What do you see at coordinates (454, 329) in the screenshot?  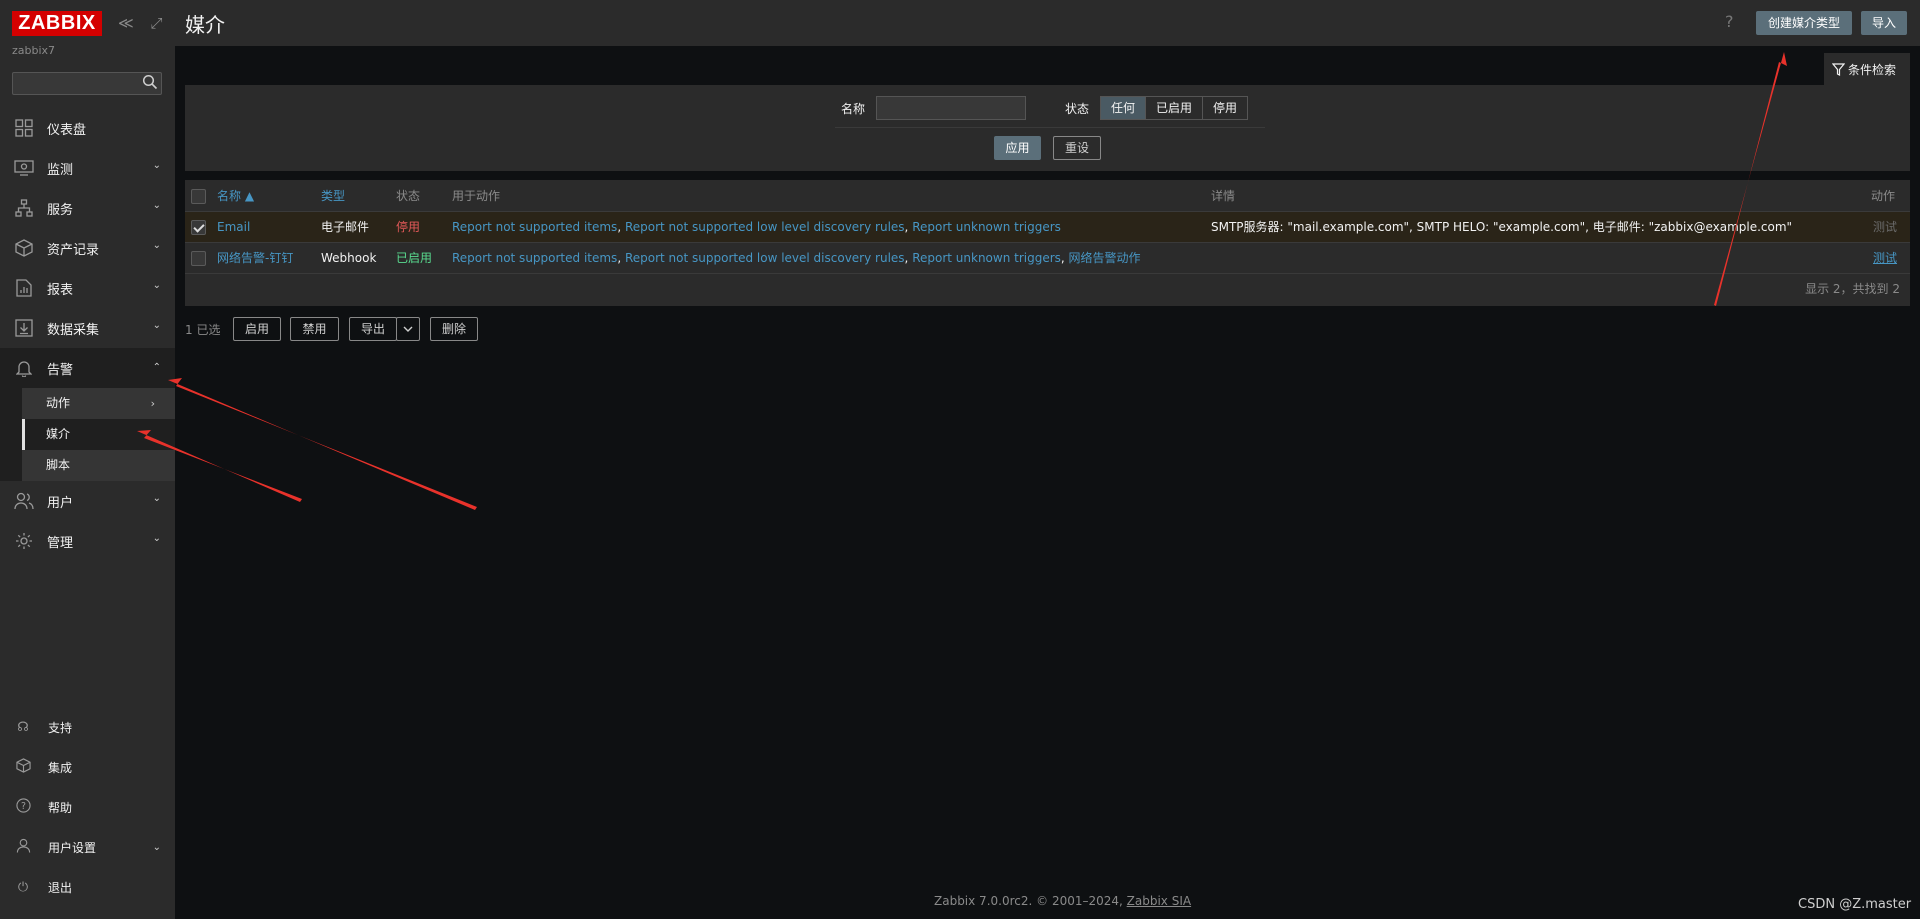 I see `delete-button: 删除` at bounding box center [454, 329].